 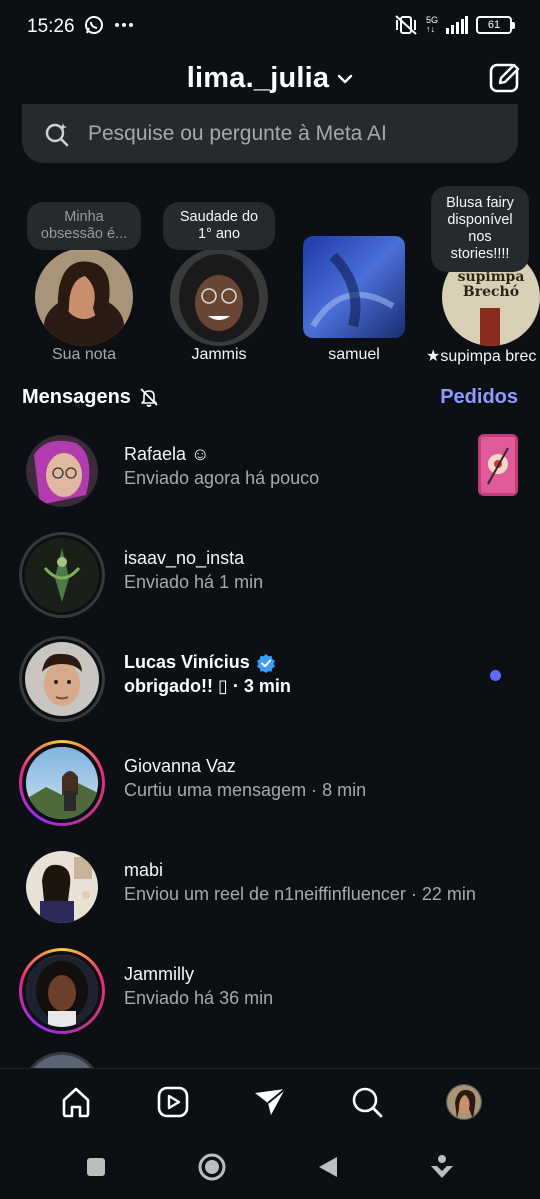 I want to click on header: lima._julia, so click(x=270, y=80).